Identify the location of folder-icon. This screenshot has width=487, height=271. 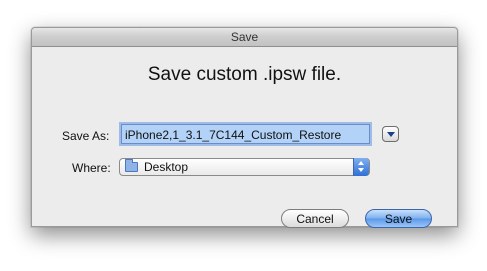
(131, 165).